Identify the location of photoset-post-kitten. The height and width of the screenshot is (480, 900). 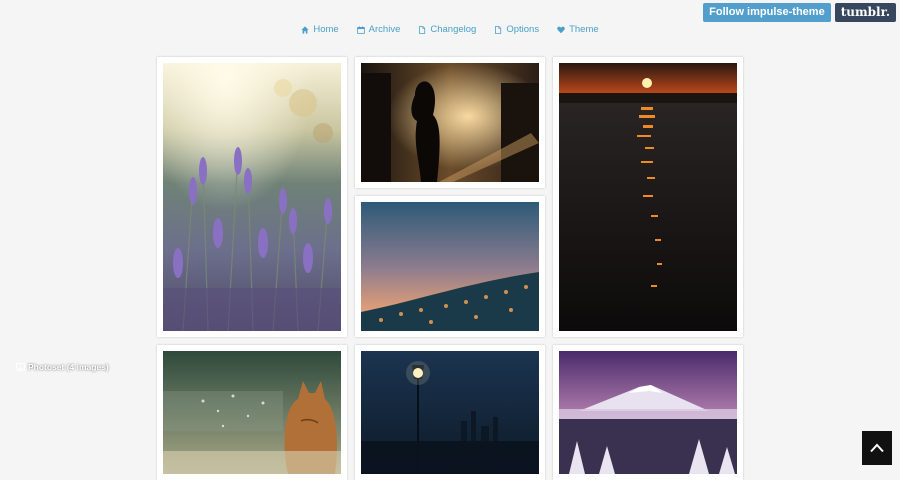
(252, 412).